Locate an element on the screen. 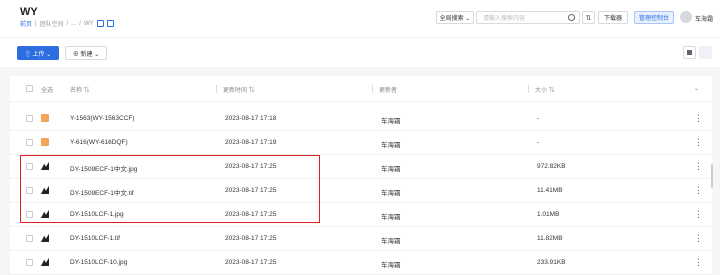  selection-highlight-box is located at coordinates (170, 189).